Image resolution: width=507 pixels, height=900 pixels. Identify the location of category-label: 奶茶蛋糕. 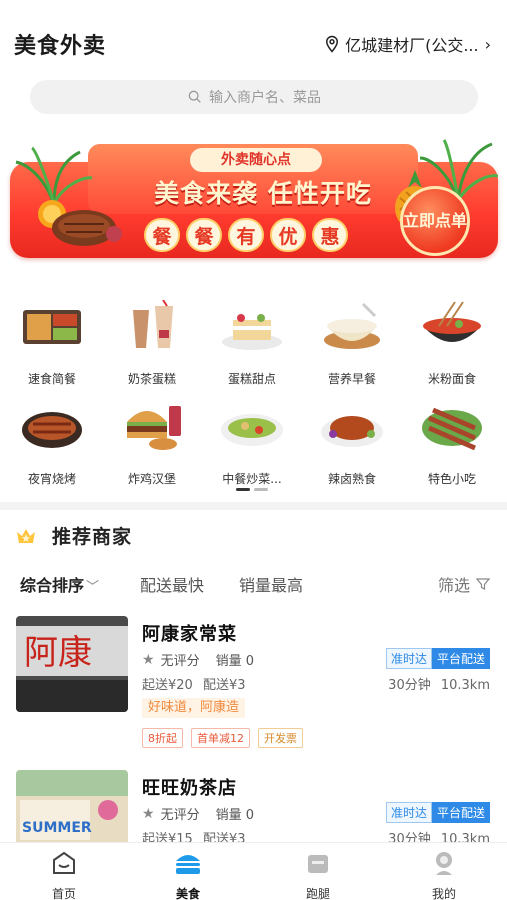
(151, 379).